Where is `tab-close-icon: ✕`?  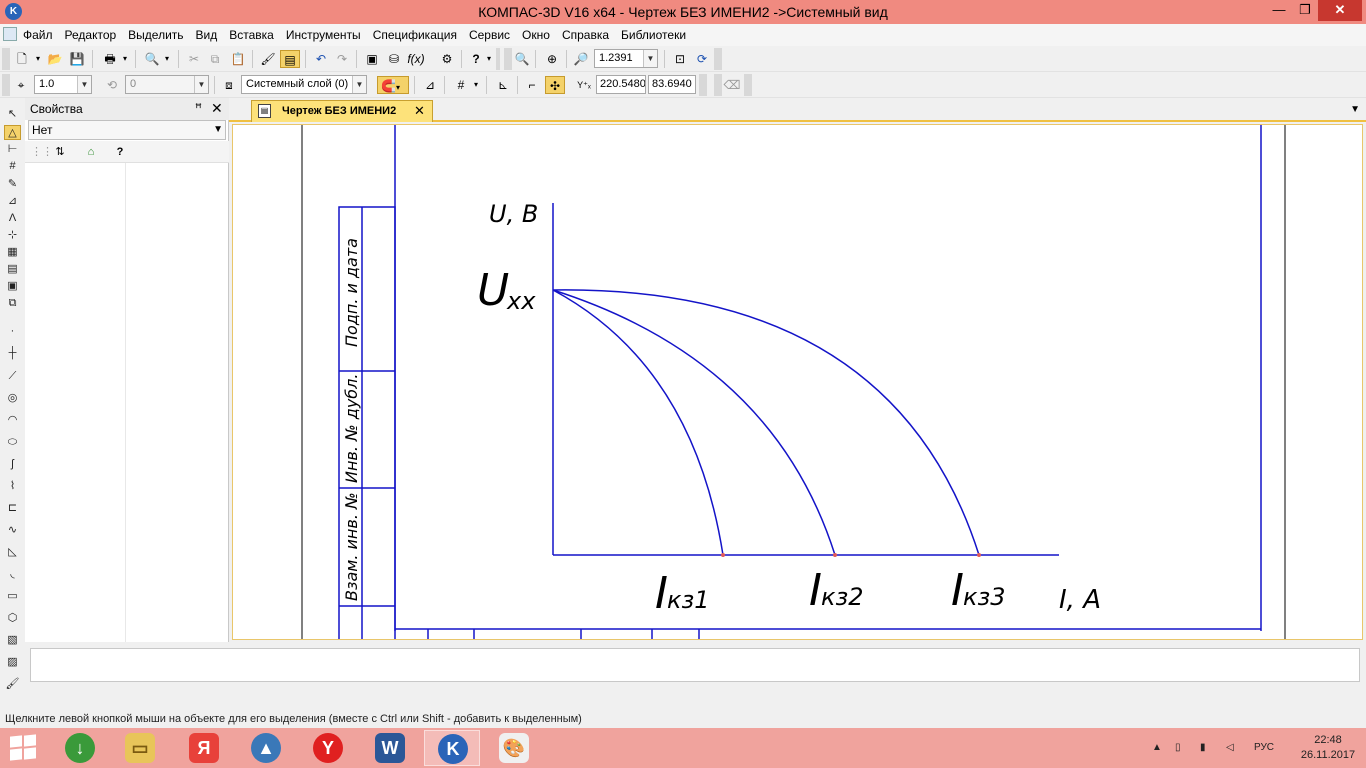
tab-close-icon: ✕ is located at coordinates (419, 111).